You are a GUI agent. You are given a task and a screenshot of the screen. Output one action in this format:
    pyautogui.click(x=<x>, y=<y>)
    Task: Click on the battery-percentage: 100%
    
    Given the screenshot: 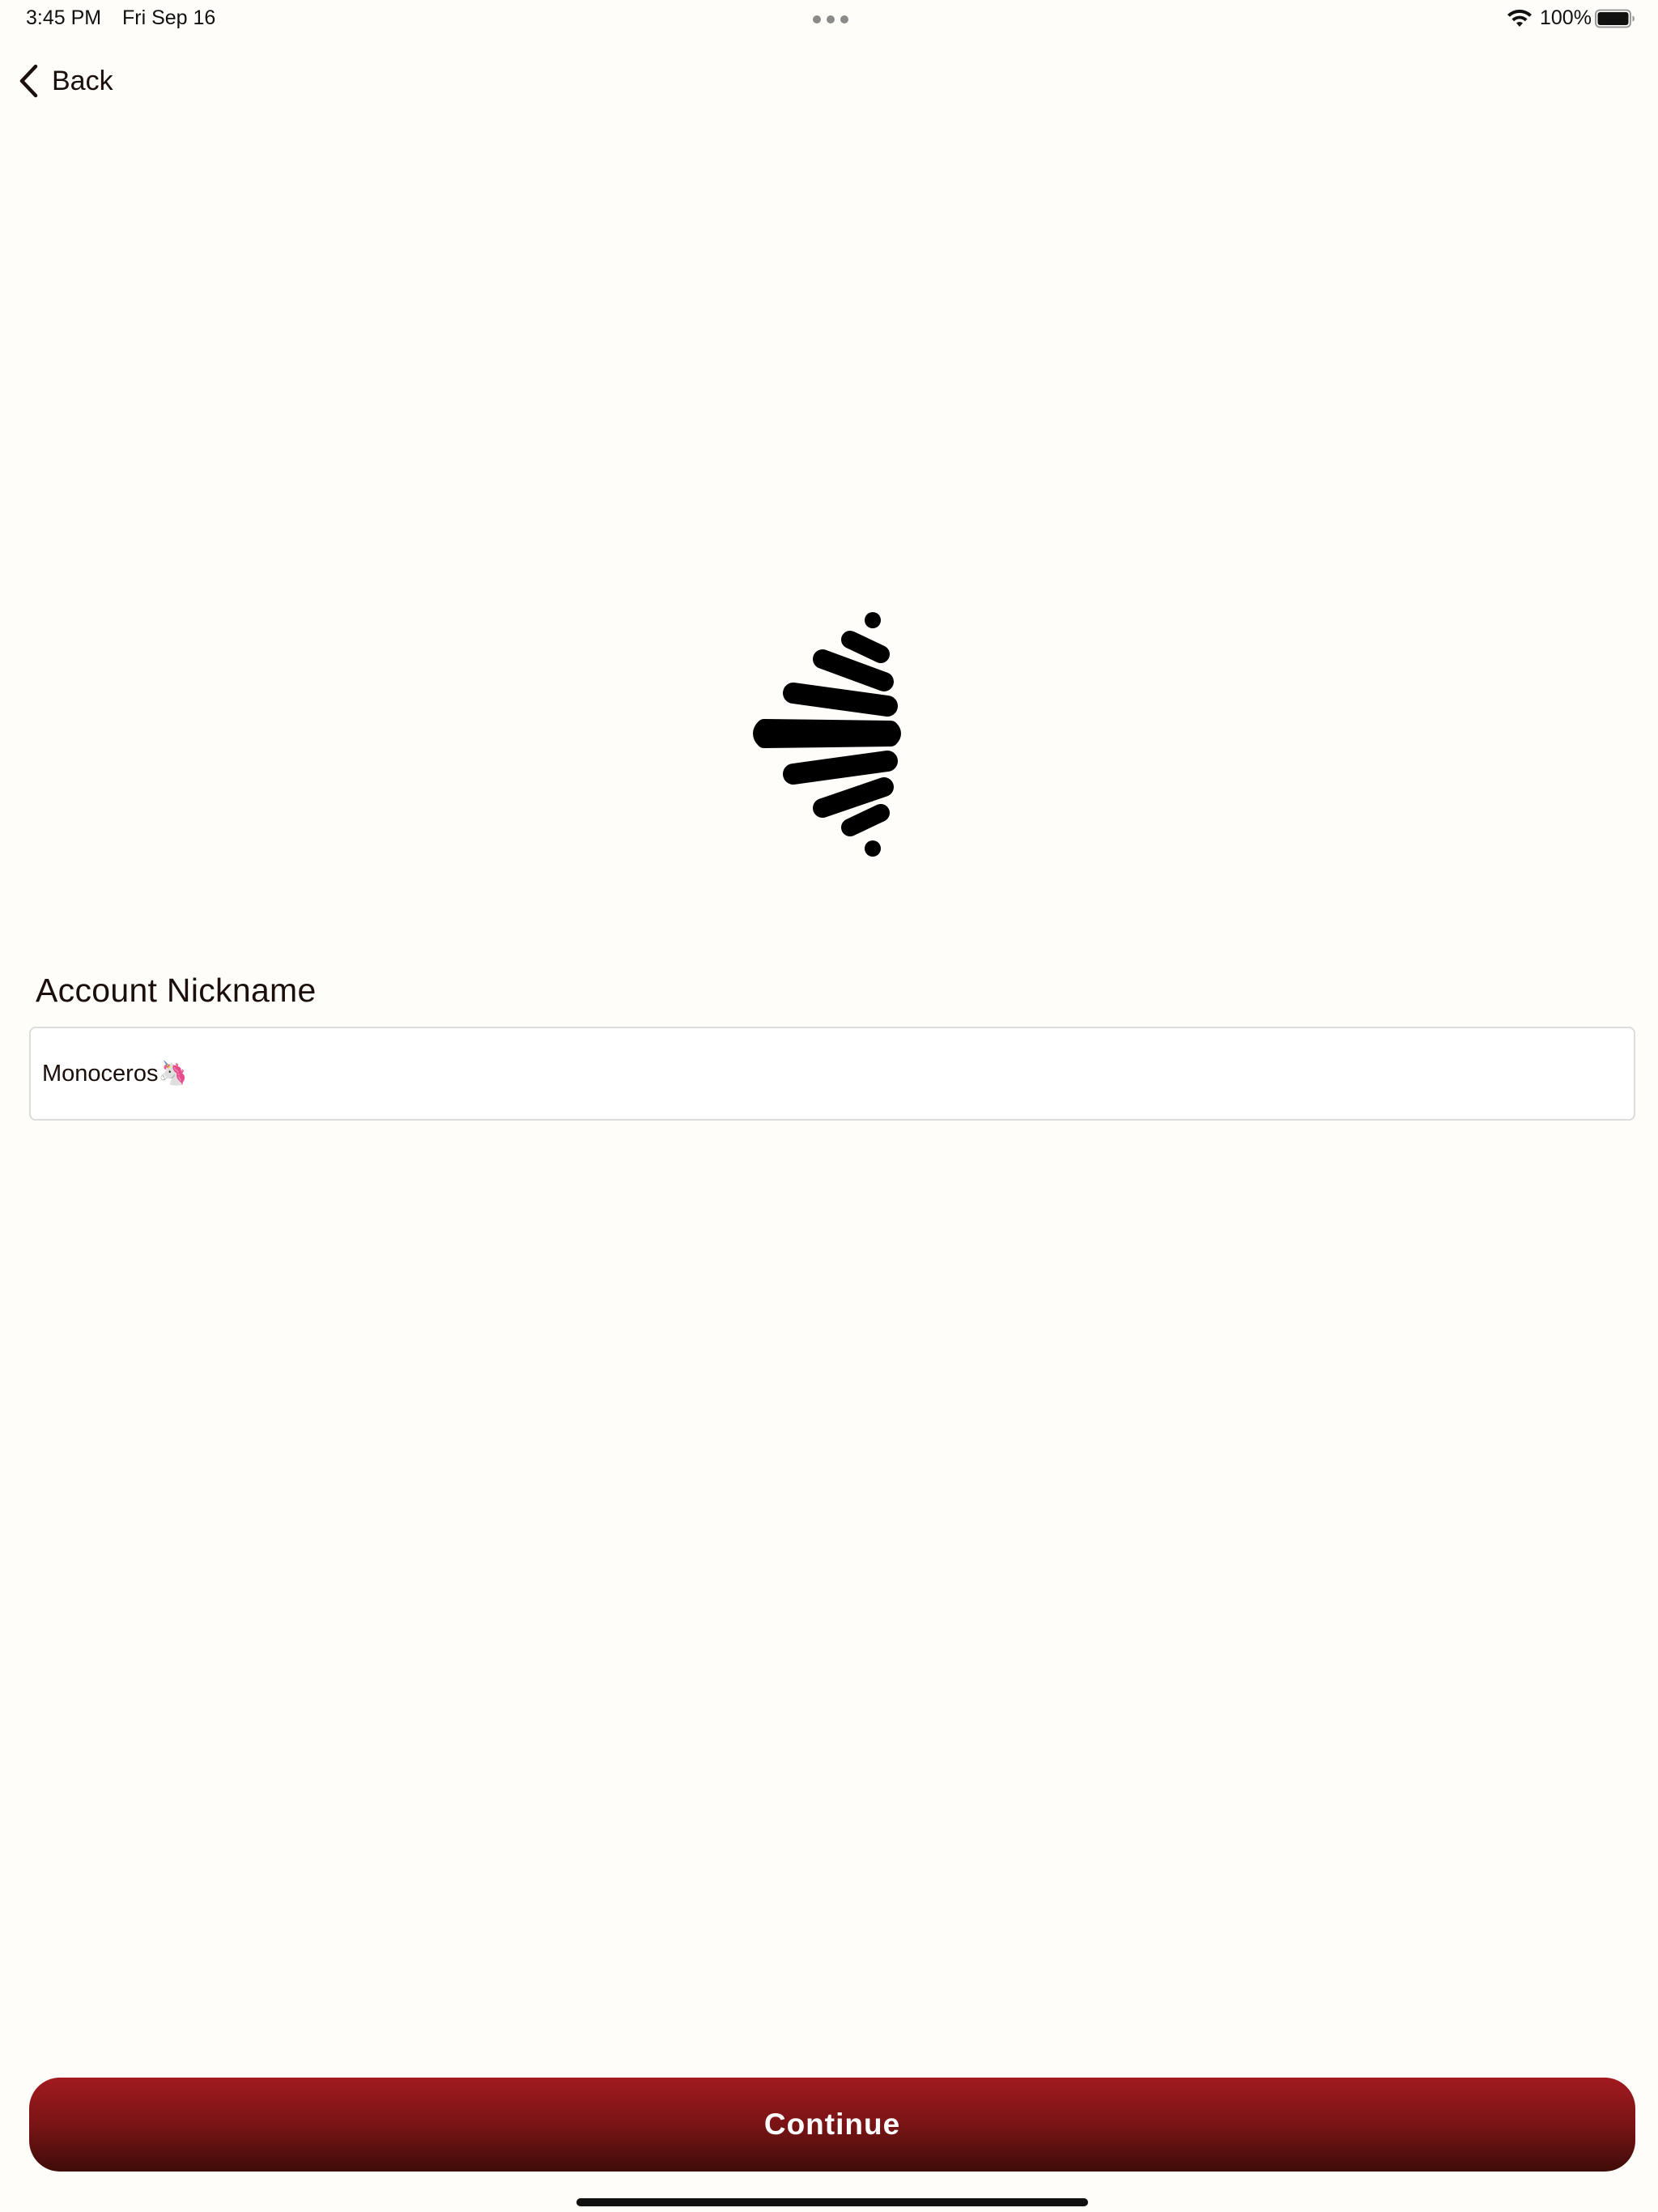 What is the action you would take?
    pyautogui.click(x=1566, y=18)
    